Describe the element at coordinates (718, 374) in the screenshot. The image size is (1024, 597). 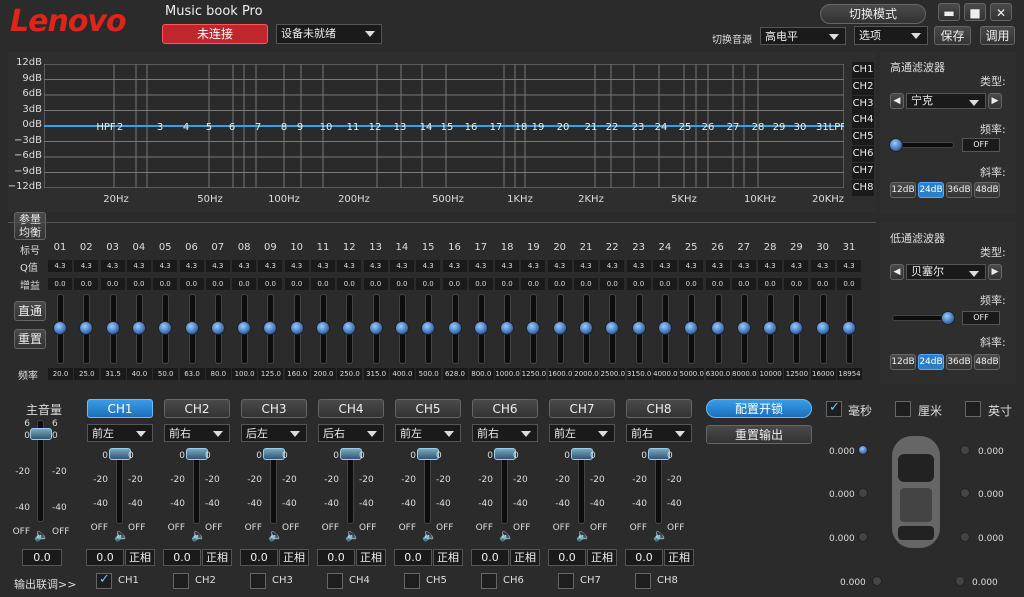
I see `band-freq: 6300.0` at that location.